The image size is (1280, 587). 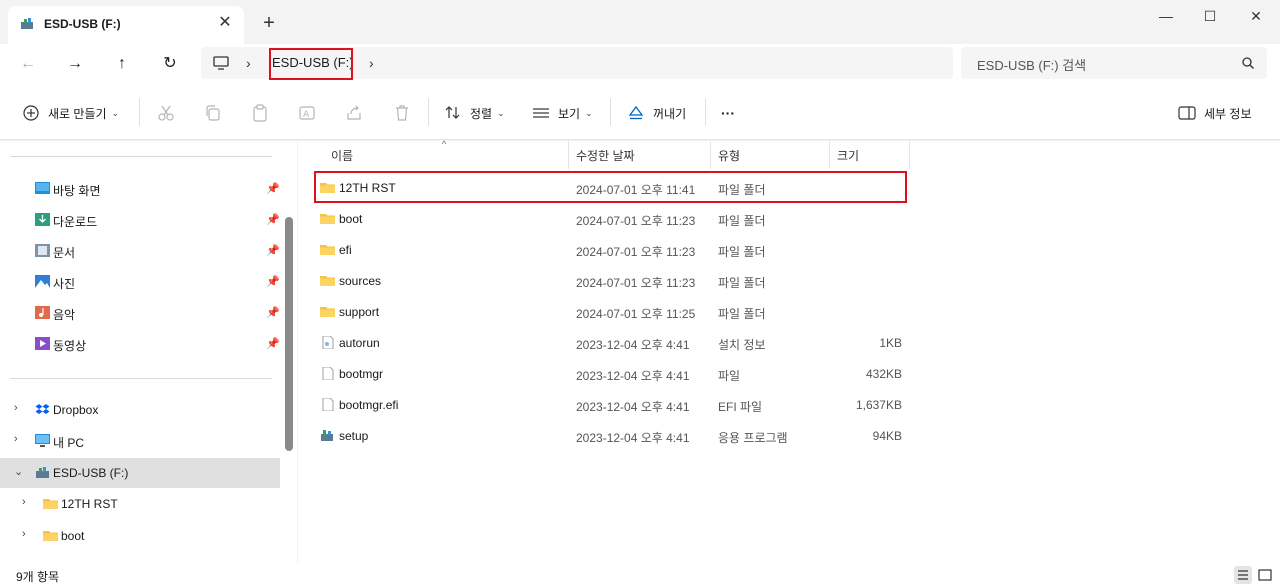 I want to click on table-row: setup 2023-12-04 오후 4:41 응용 프로그램 94KB, so click(x=612, y=435).